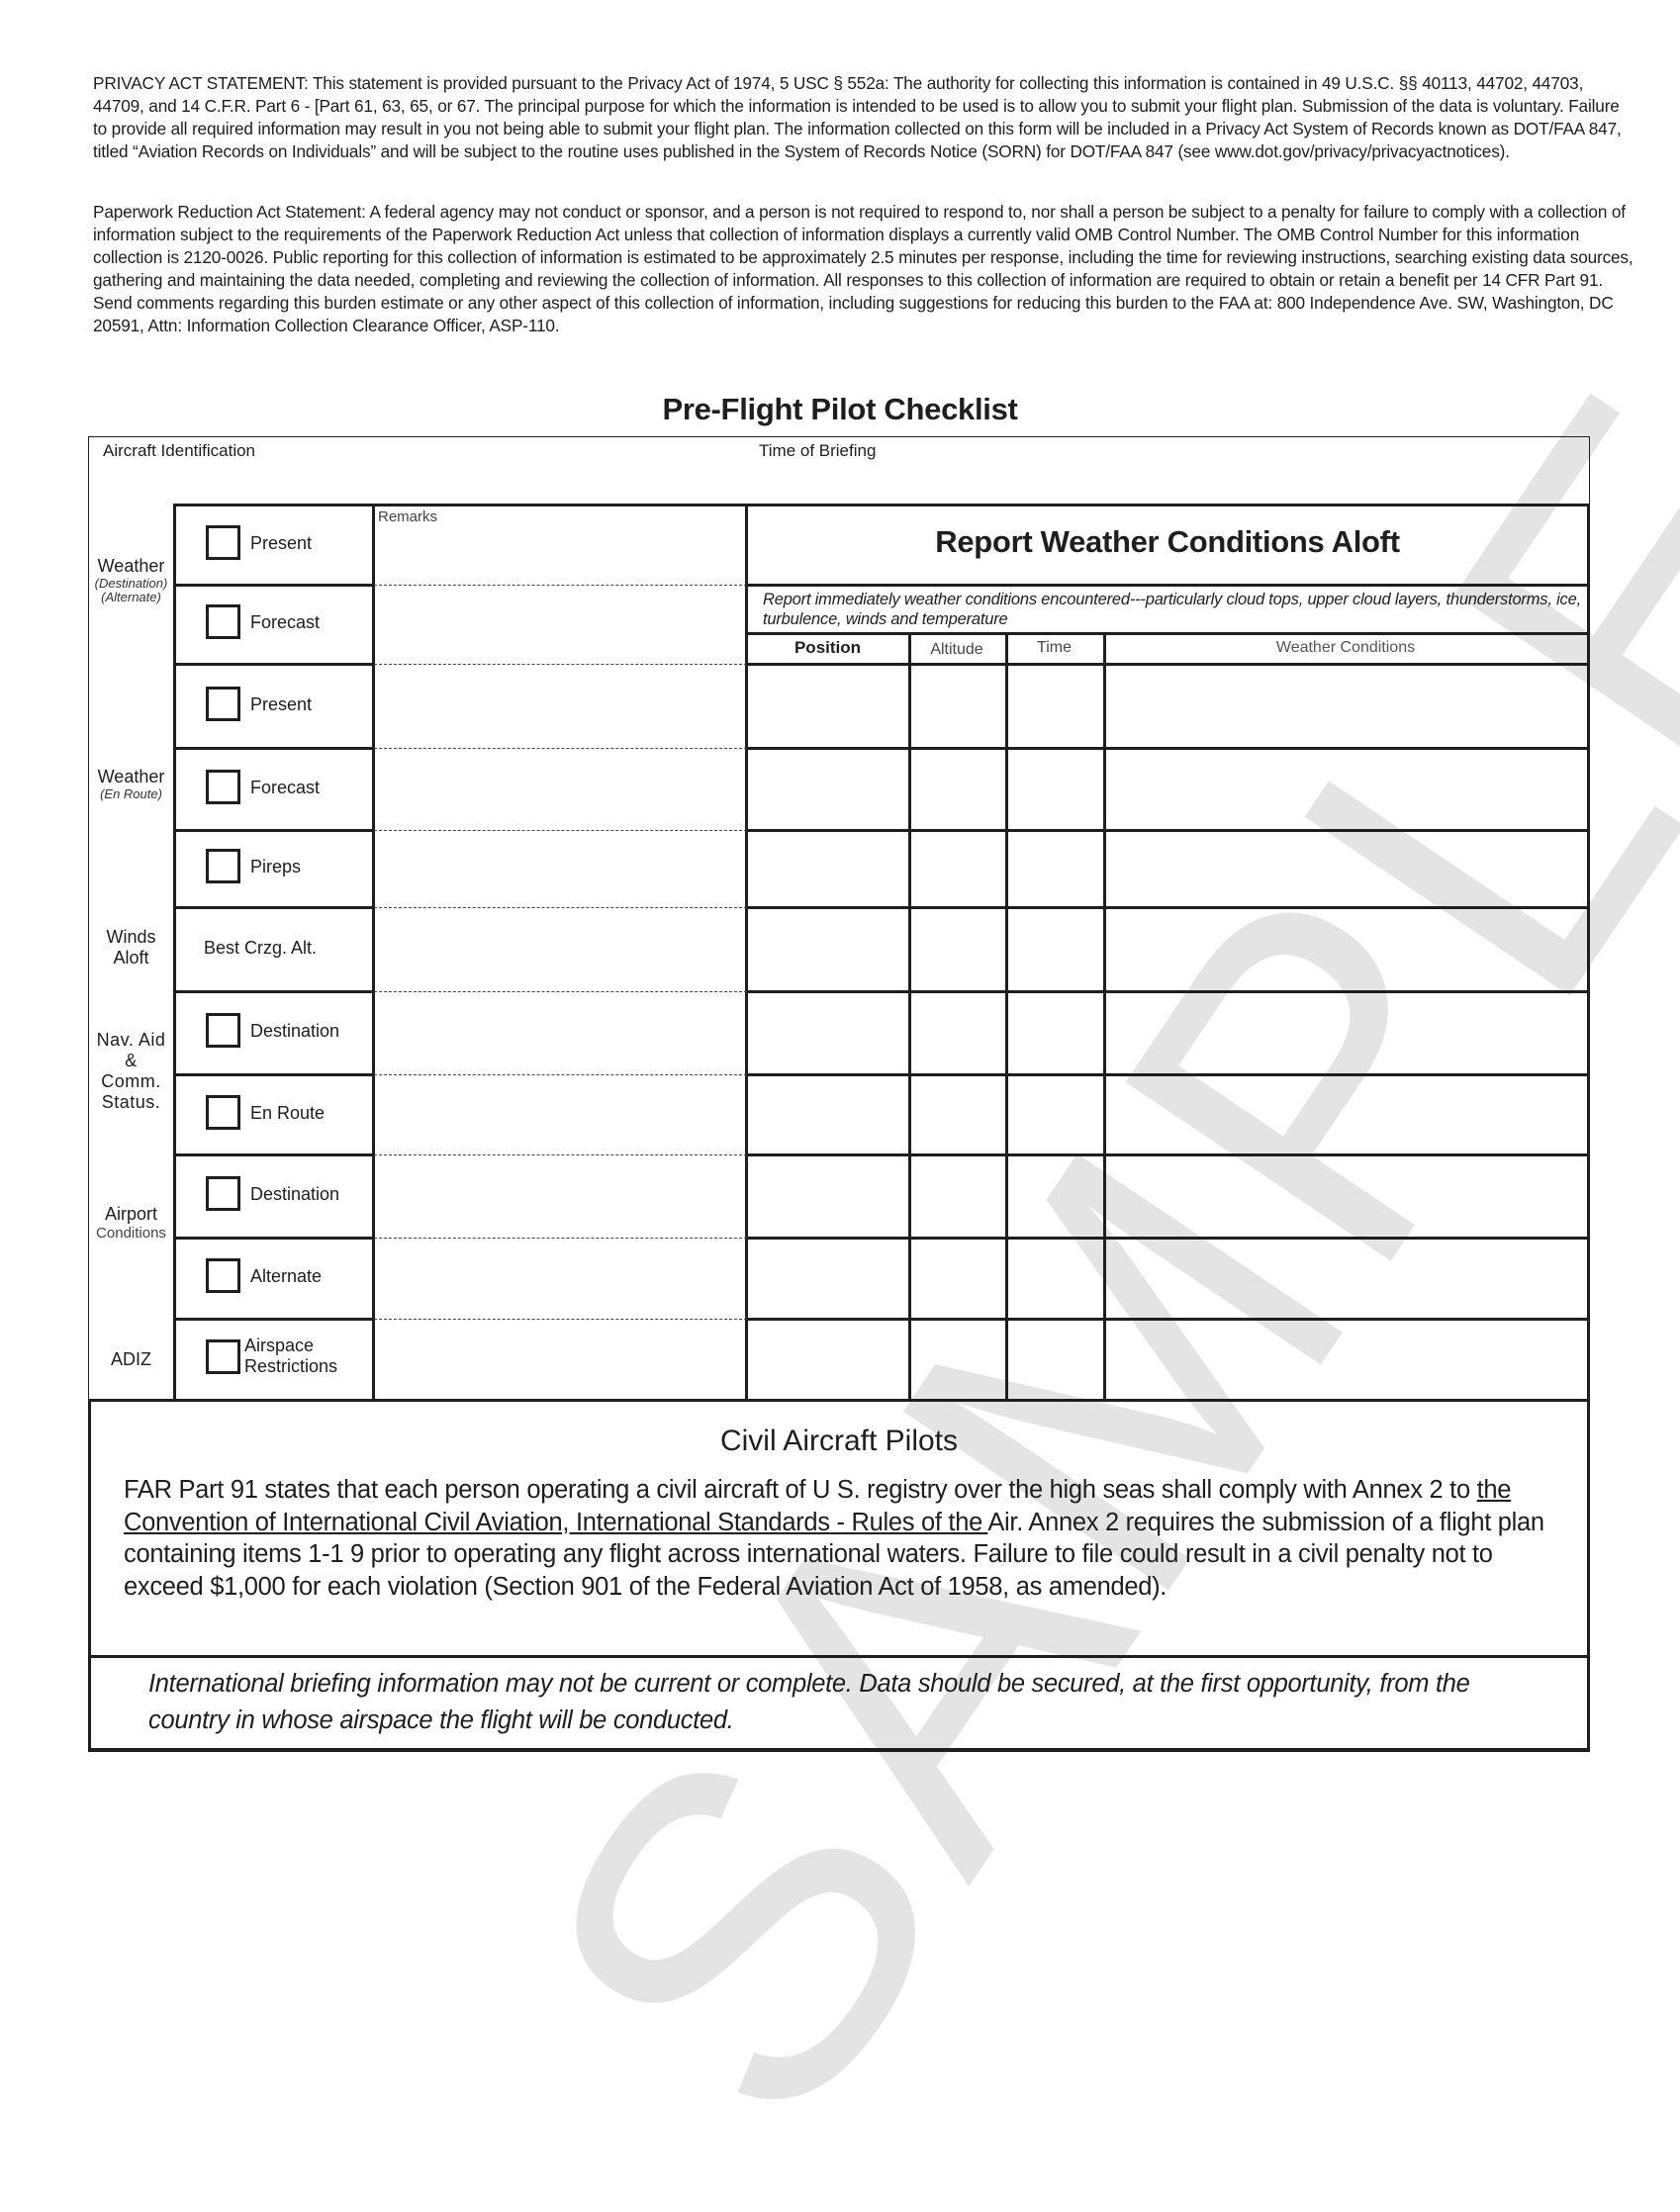  I want to click on frame-bottom-border, so click(839, 1750).